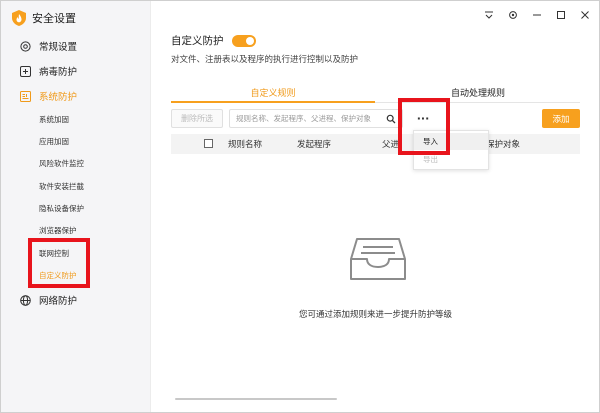 This screenshot has height=413, width=600. What do you see at coordinates (58, 72) in the screenshot?
I see `sidebar-item-label: 病毒防护` at bounding box center [58, 72].